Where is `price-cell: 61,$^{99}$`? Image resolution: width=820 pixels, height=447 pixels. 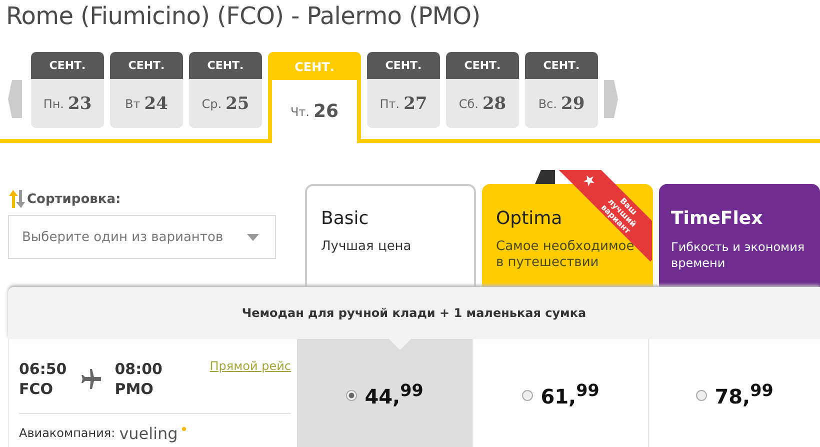 price-cell: 61,$^{99}$ is located at coordinates (561, 393).